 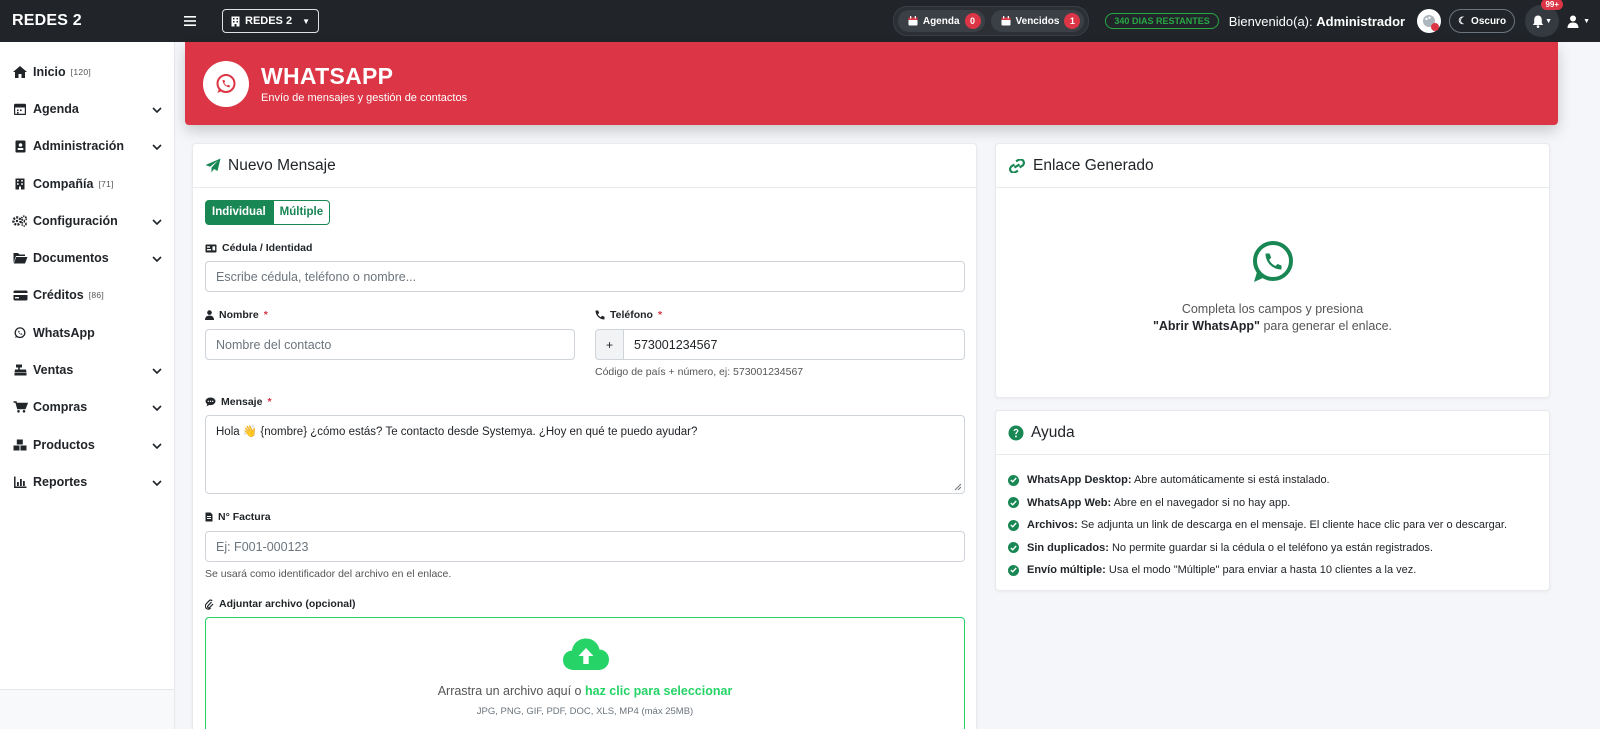 What do you see at coordinates (941, 21) in the screenshot?
I see `agenda-pill: Agenda 0` at bounding box center [941, 21].